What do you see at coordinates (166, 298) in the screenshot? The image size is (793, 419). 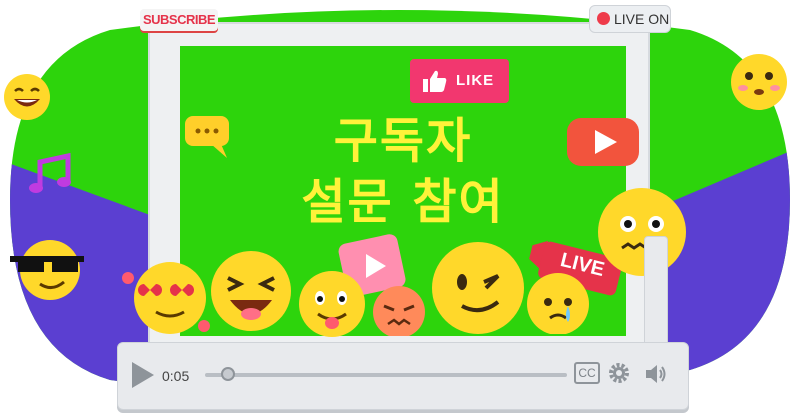 I see `heart-eyes-emoji-icon` at bounding box center [166, 298].